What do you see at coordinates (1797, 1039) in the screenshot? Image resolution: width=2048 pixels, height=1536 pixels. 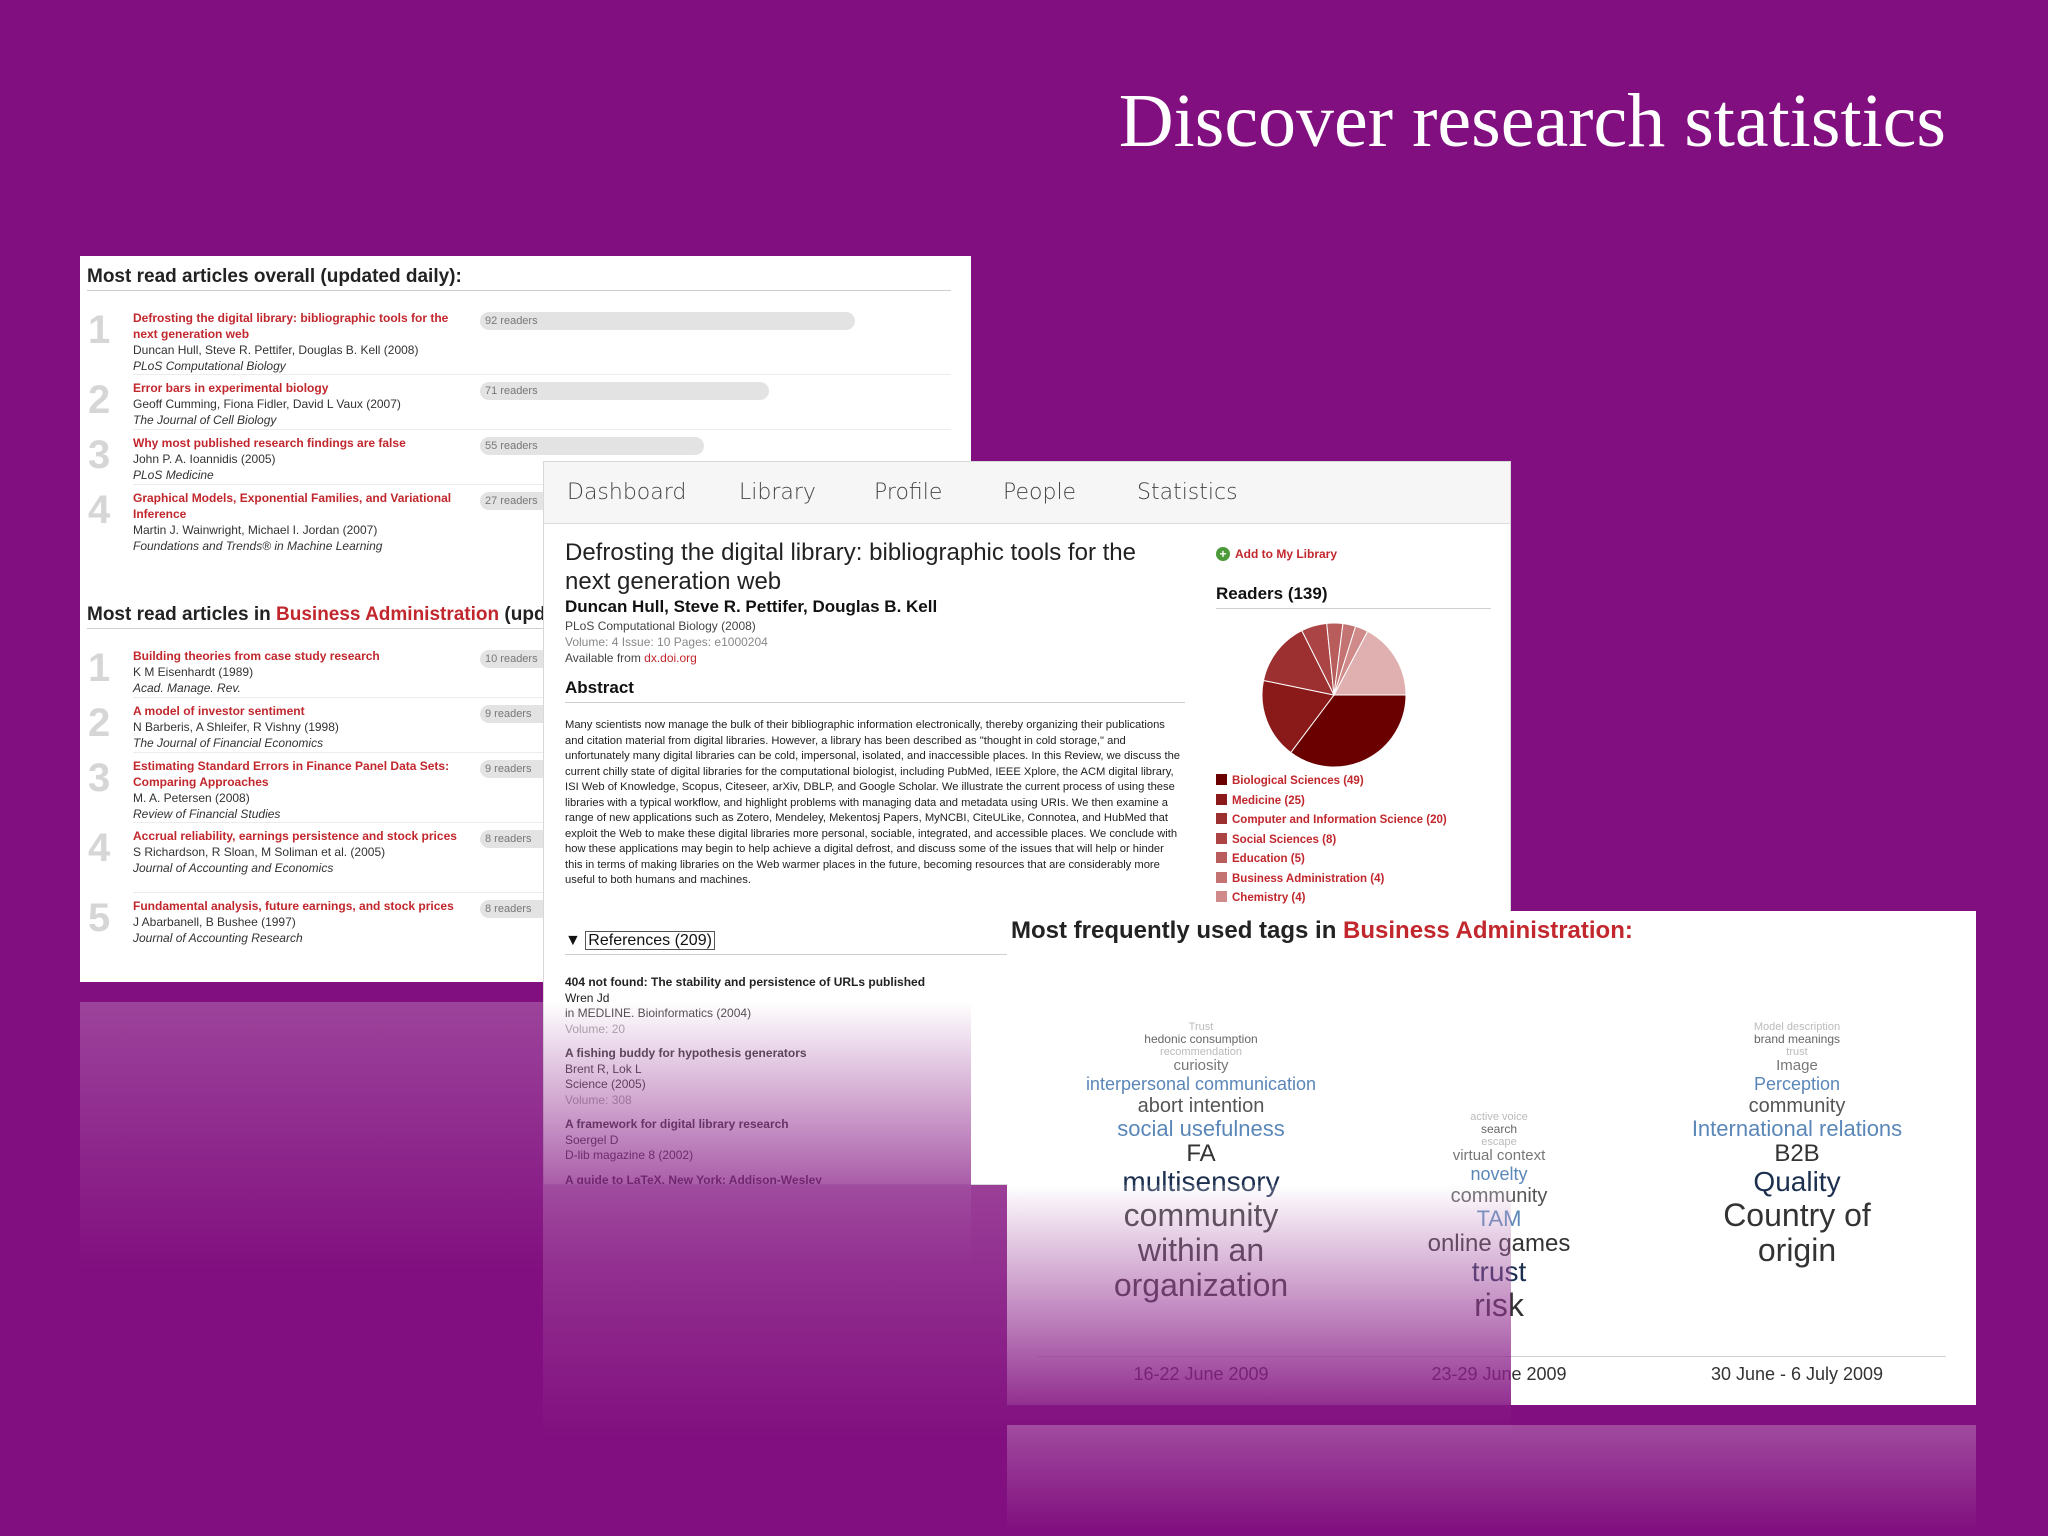 I see `tag-link: brand meanings` at bounding box center [1797, 1039].